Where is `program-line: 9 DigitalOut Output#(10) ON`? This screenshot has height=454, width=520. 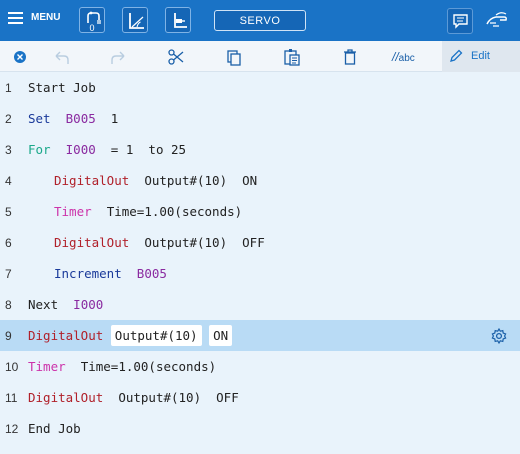 program-line: 9 DigitalOut Output#(10) ON is located at coordinates (260, 335).